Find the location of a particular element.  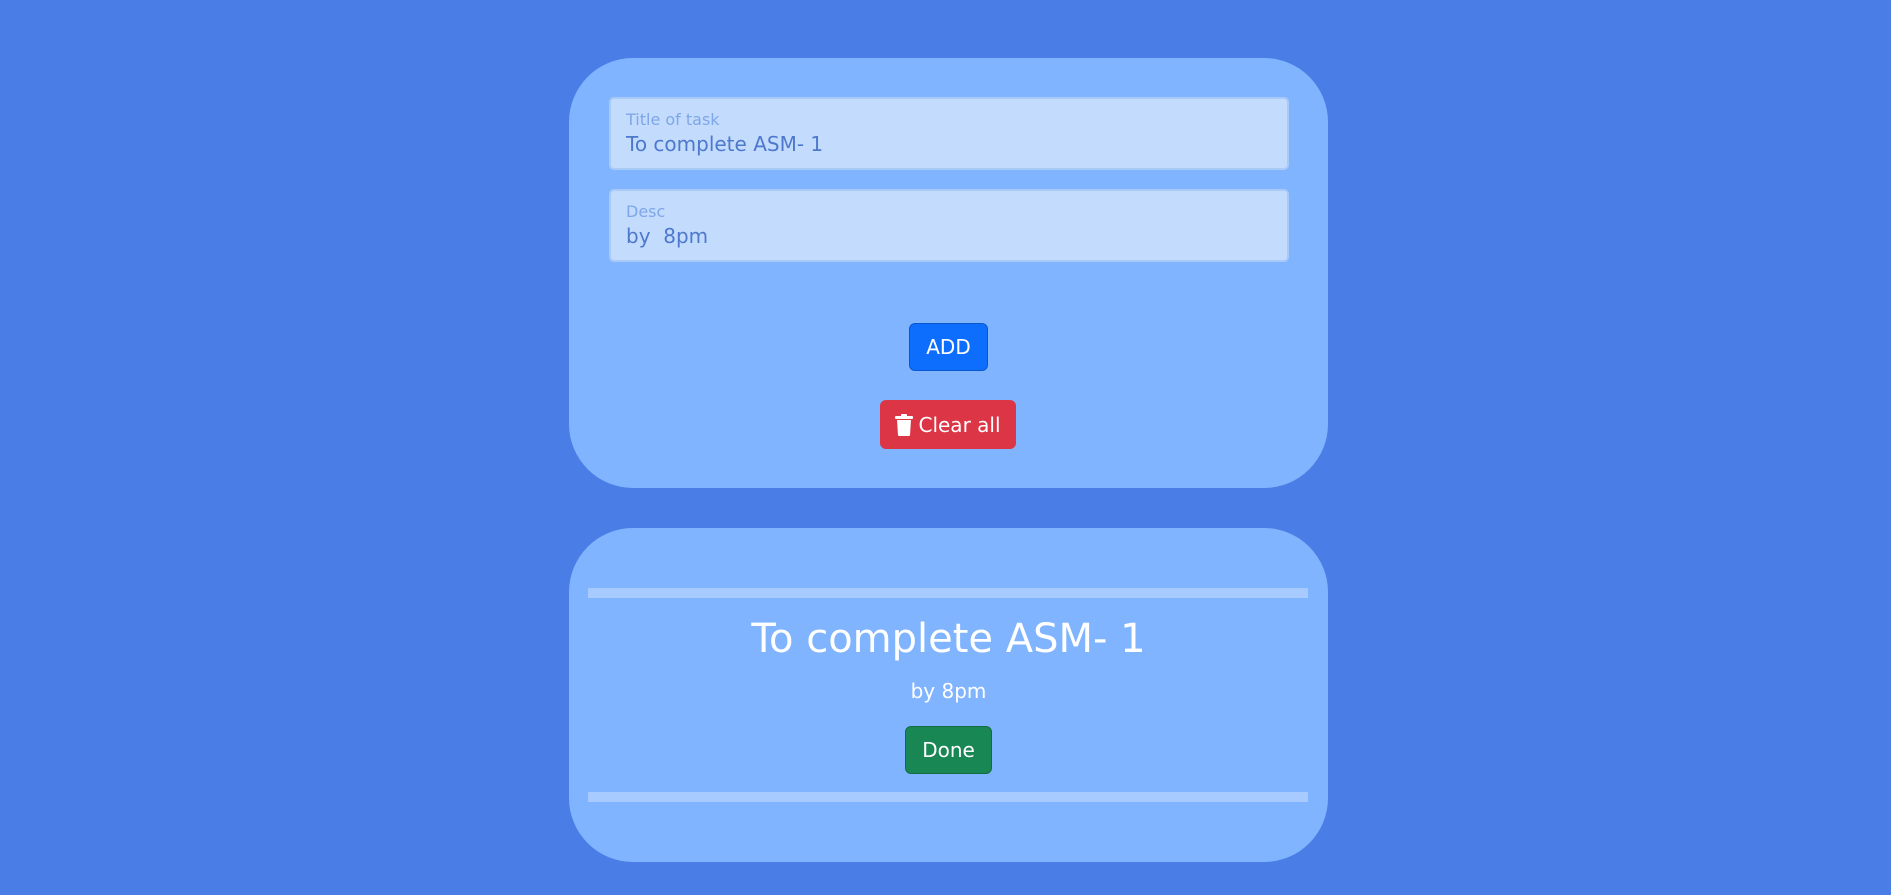

task-card: To complete ASM- 1 by 8pm Done is located at coordinates (948, 695).